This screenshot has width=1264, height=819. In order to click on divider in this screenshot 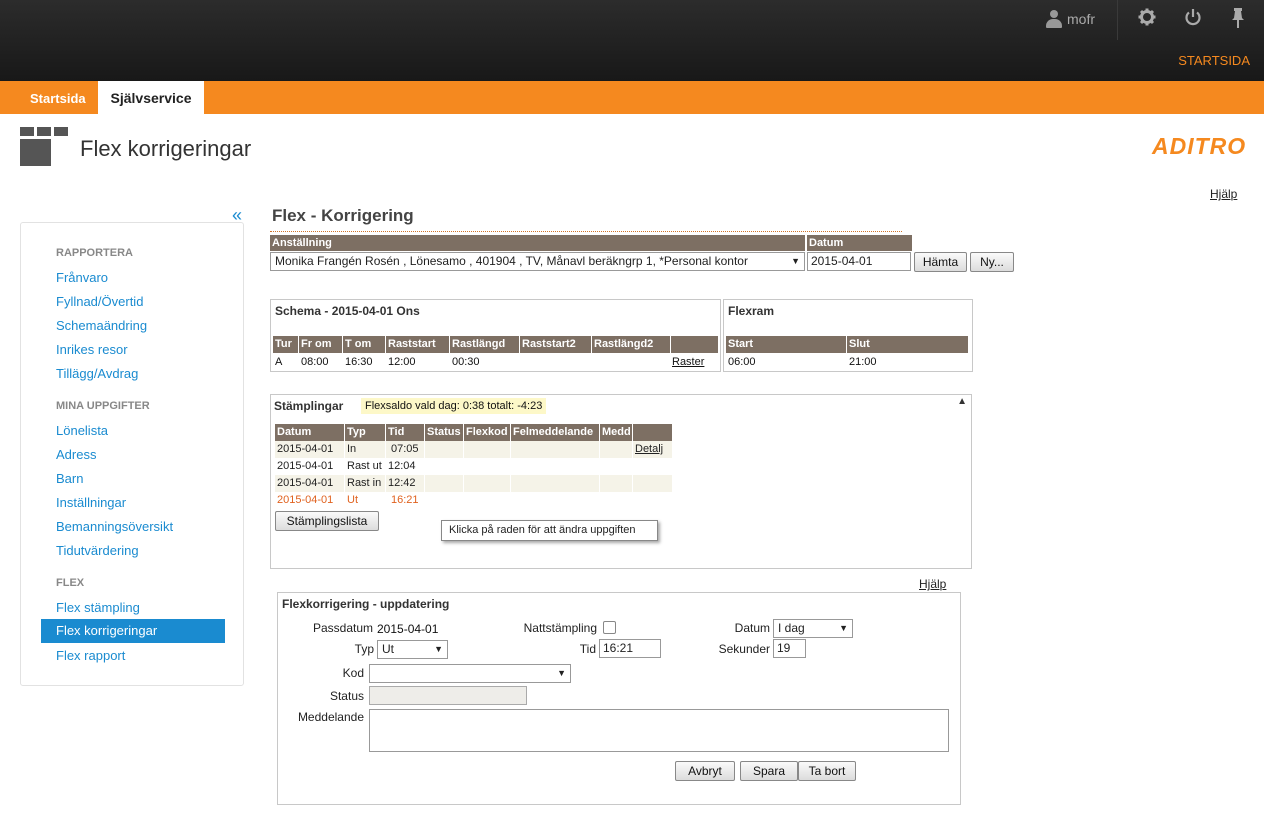, I will do `click(586, 231)`.